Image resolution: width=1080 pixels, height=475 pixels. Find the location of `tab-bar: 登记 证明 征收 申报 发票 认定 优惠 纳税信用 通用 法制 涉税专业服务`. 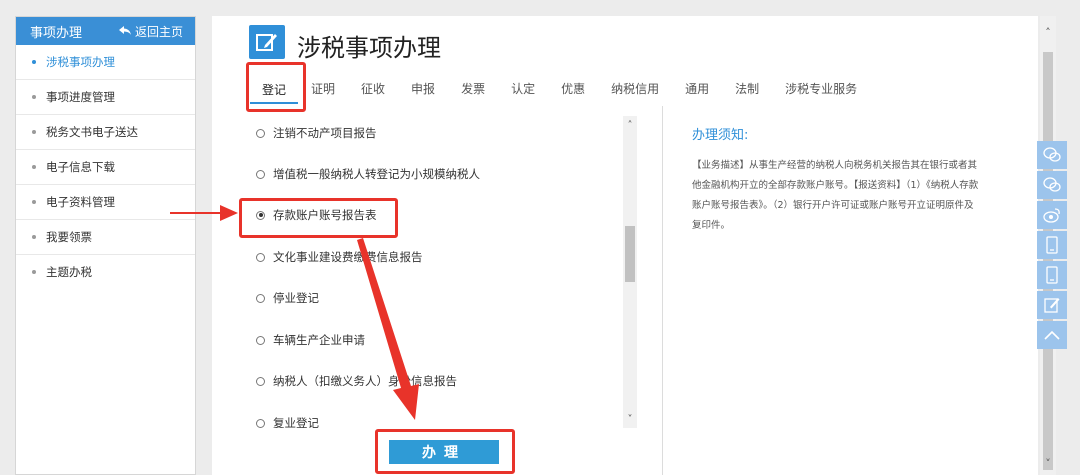

tab-bar: 登记 证明 征收 申报 发票 认定 优惠 纳税信用 通用 法制 涉税专业服务 is located at coordinates (640, 89).